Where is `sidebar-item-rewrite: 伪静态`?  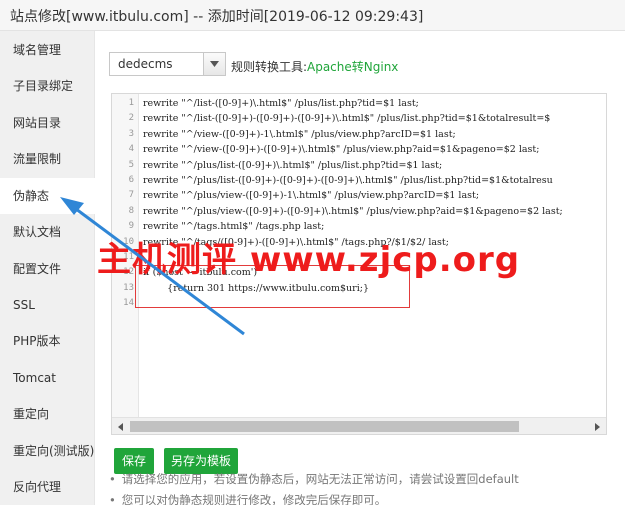 sidebar-item-rewrite: 伪静态 is located at coordinates (48, 196).